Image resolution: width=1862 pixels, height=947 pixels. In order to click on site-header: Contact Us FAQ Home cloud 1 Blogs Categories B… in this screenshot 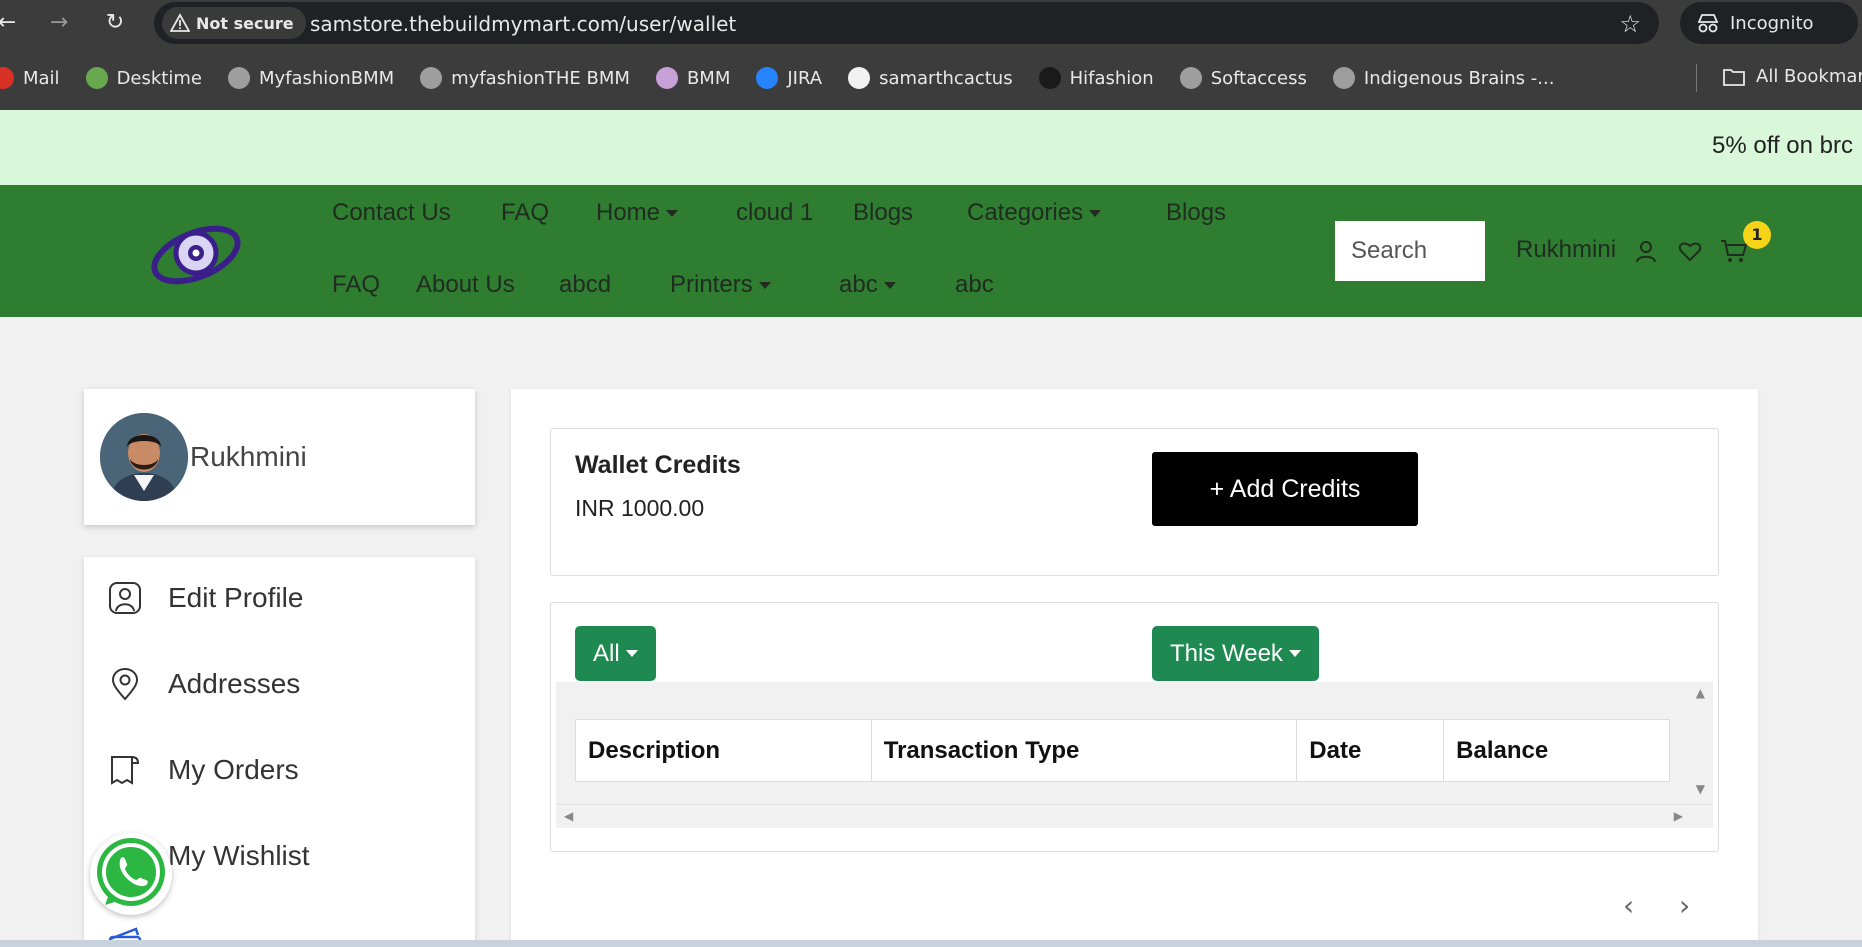, I will do `click(931, 251)`.